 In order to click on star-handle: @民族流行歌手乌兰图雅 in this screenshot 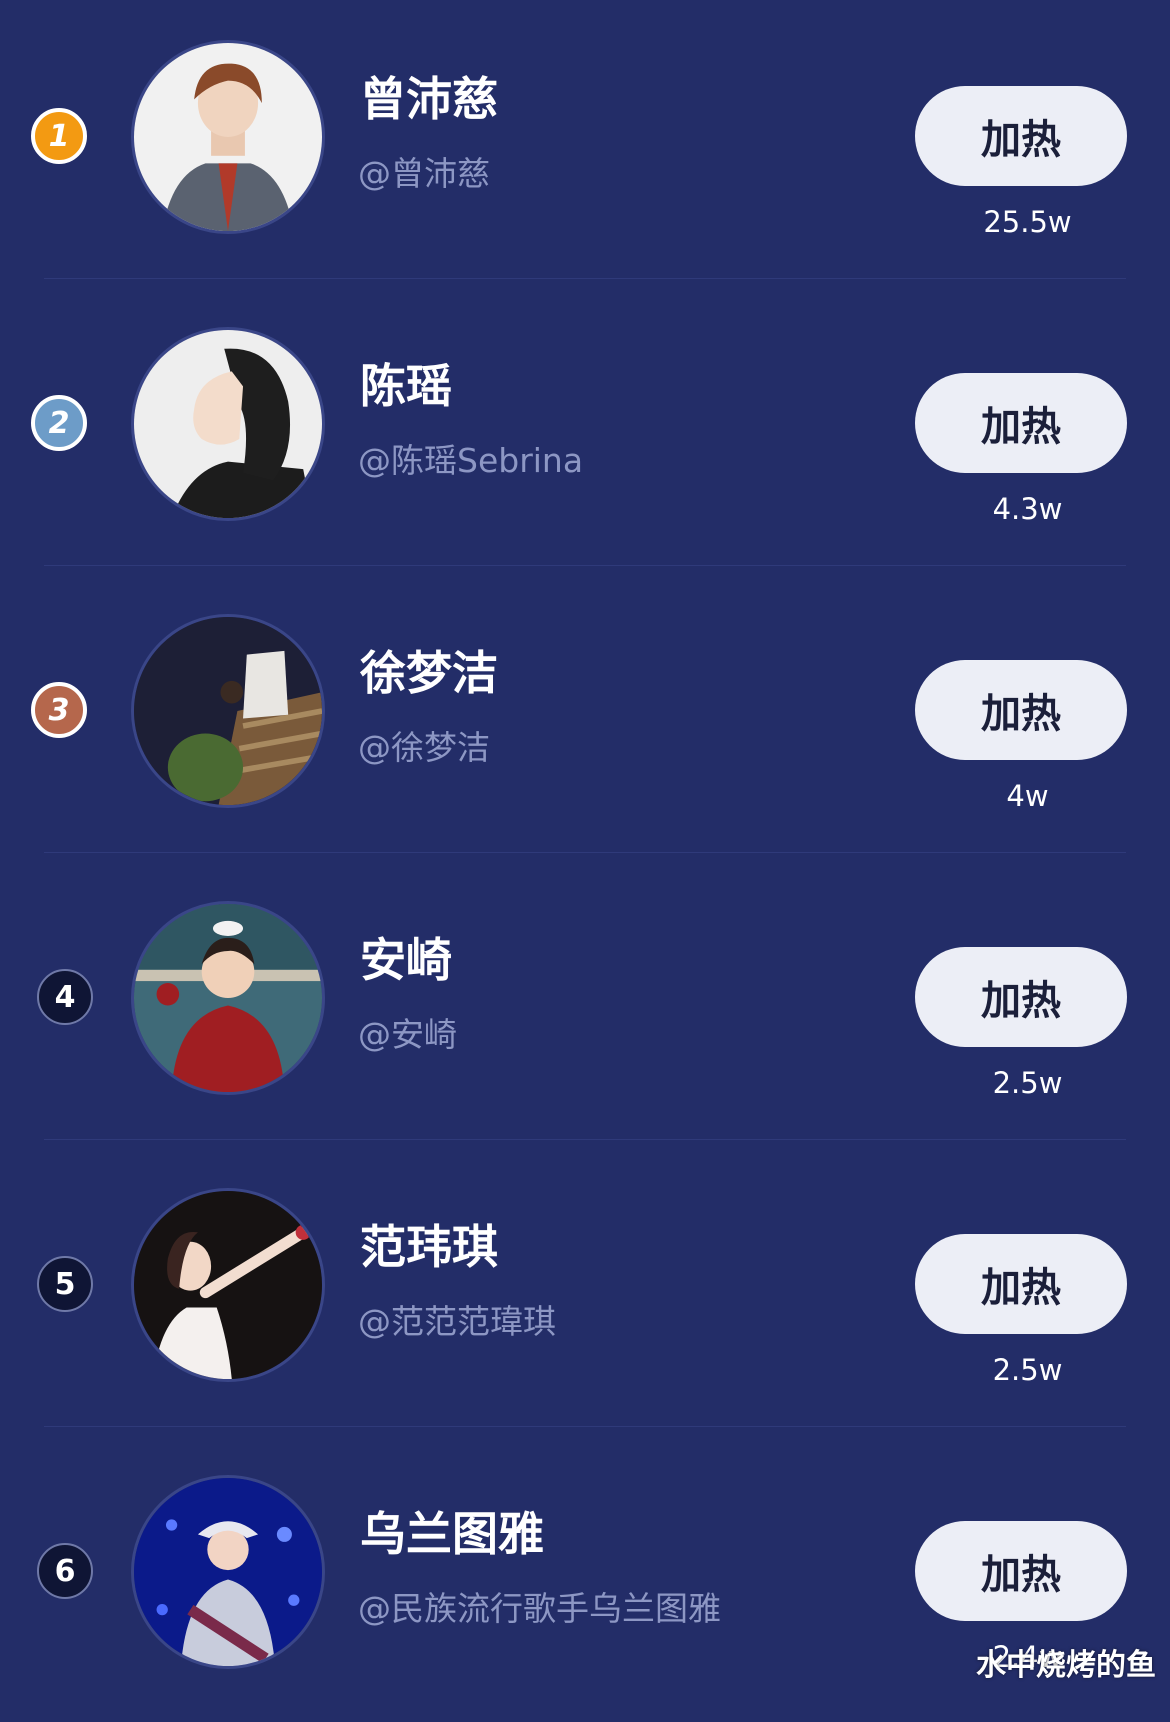, I will do `click(539, 1608)`.